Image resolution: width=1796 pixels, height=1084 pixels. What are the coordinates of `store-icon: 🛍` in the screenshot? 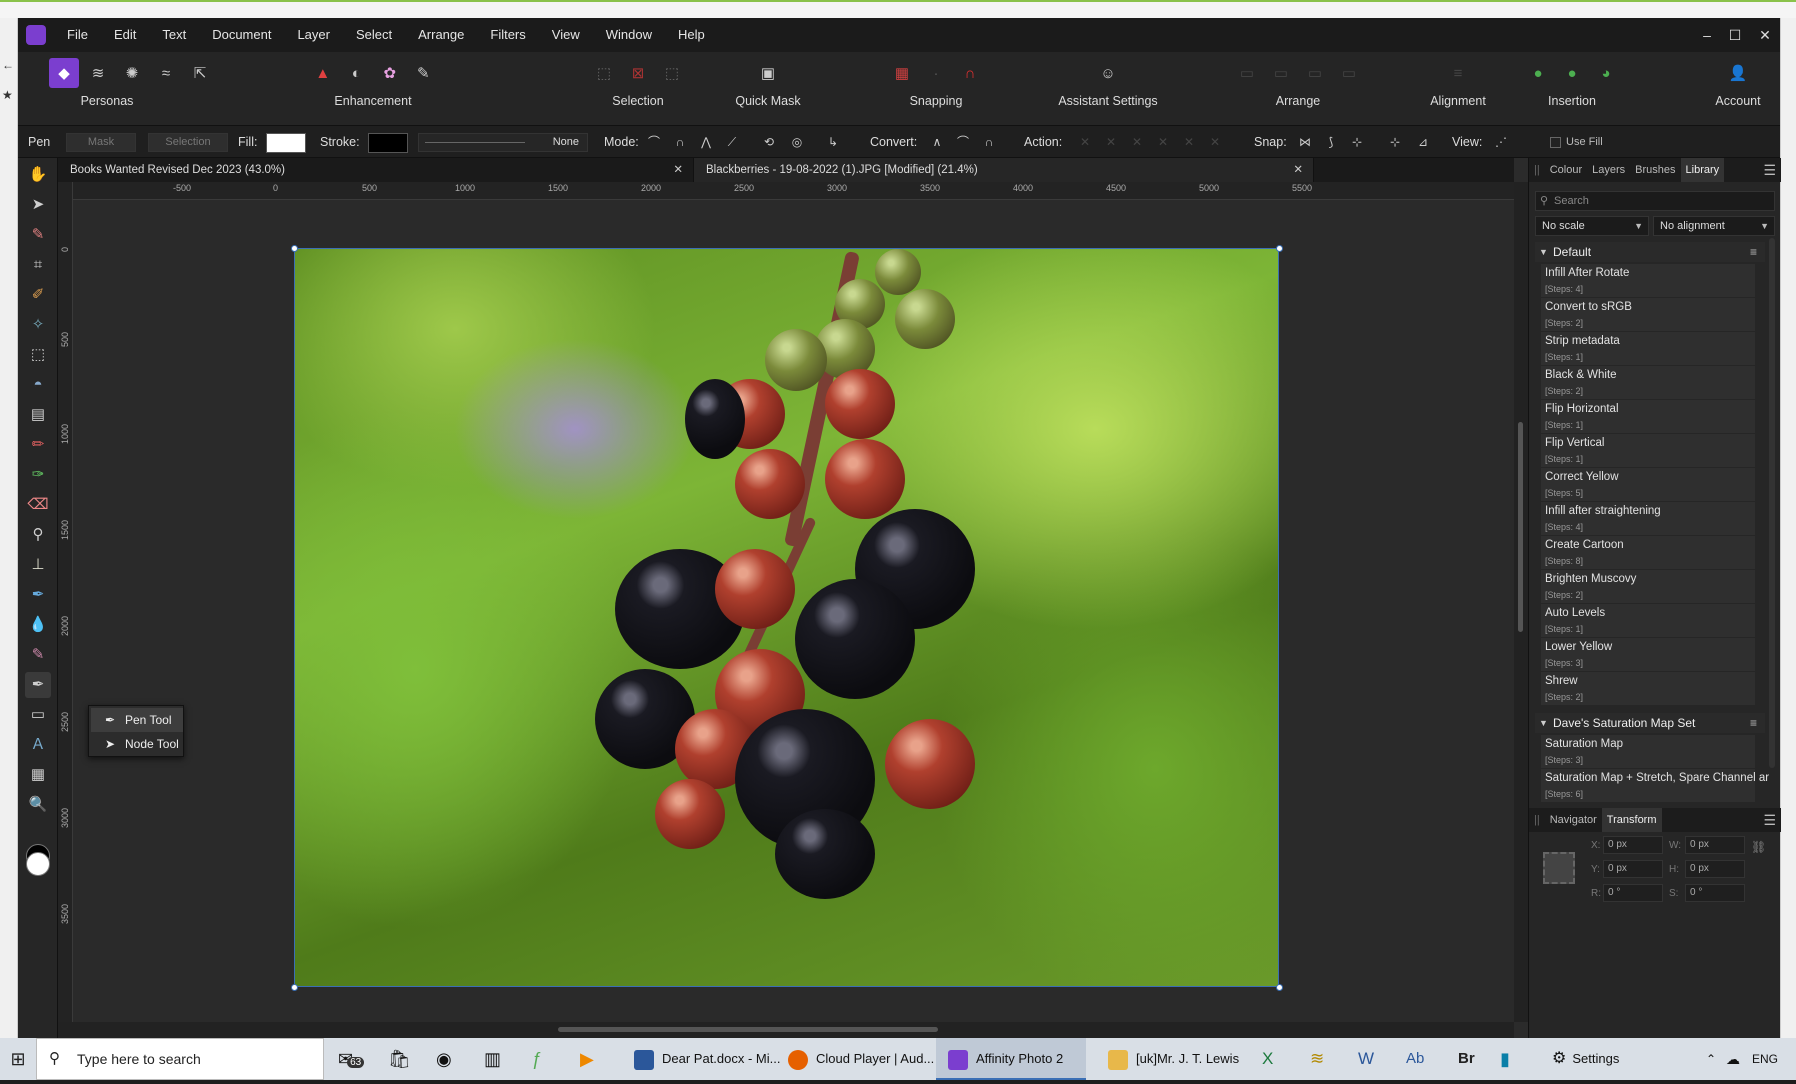 It's located at (399, 1059).